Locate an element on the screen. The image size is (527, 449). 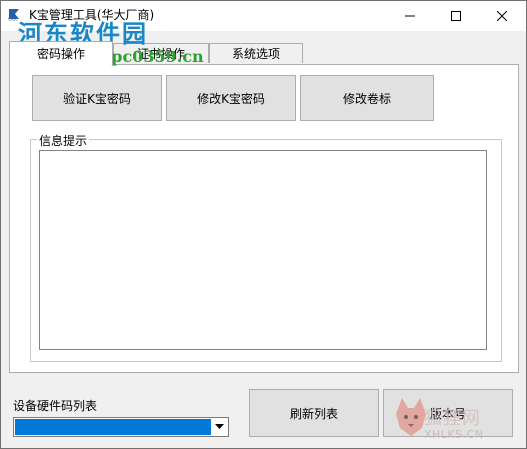
tab-password: 密码操作 is located at coordinates (61, 53).